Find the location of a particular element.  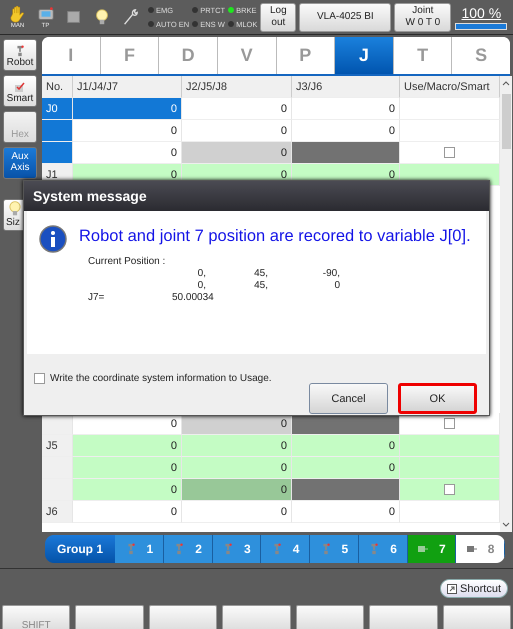

dialog-button: Cancel is located at coordinates (348, 398).